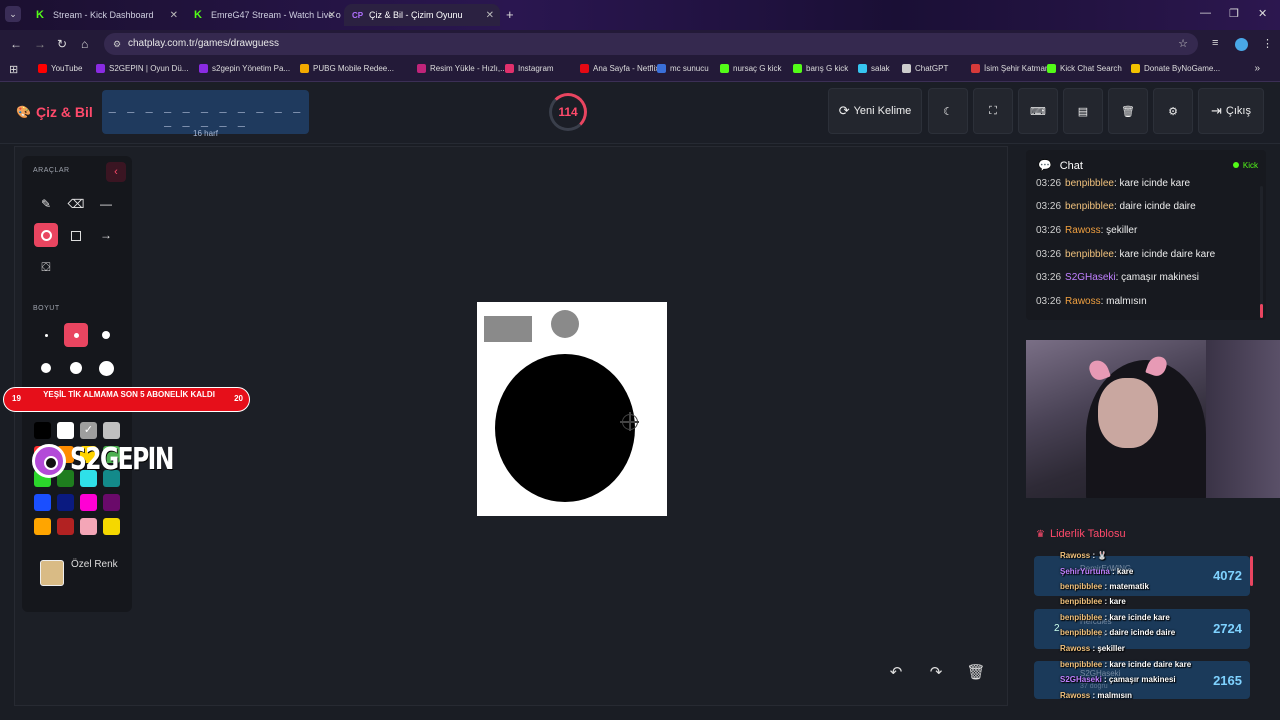  Describe the element at coordinates (1153, 419) in the screenshot. I see `webcam-feed` at that location.